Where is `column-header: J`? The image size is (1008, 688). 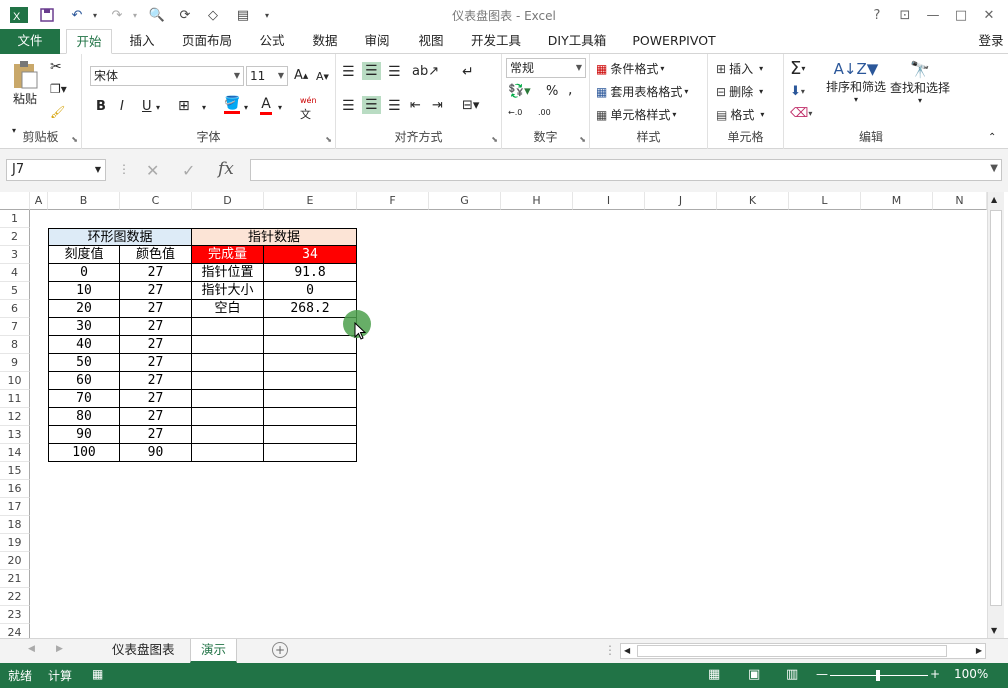
column-header: J is located at coordinates (681, 201).